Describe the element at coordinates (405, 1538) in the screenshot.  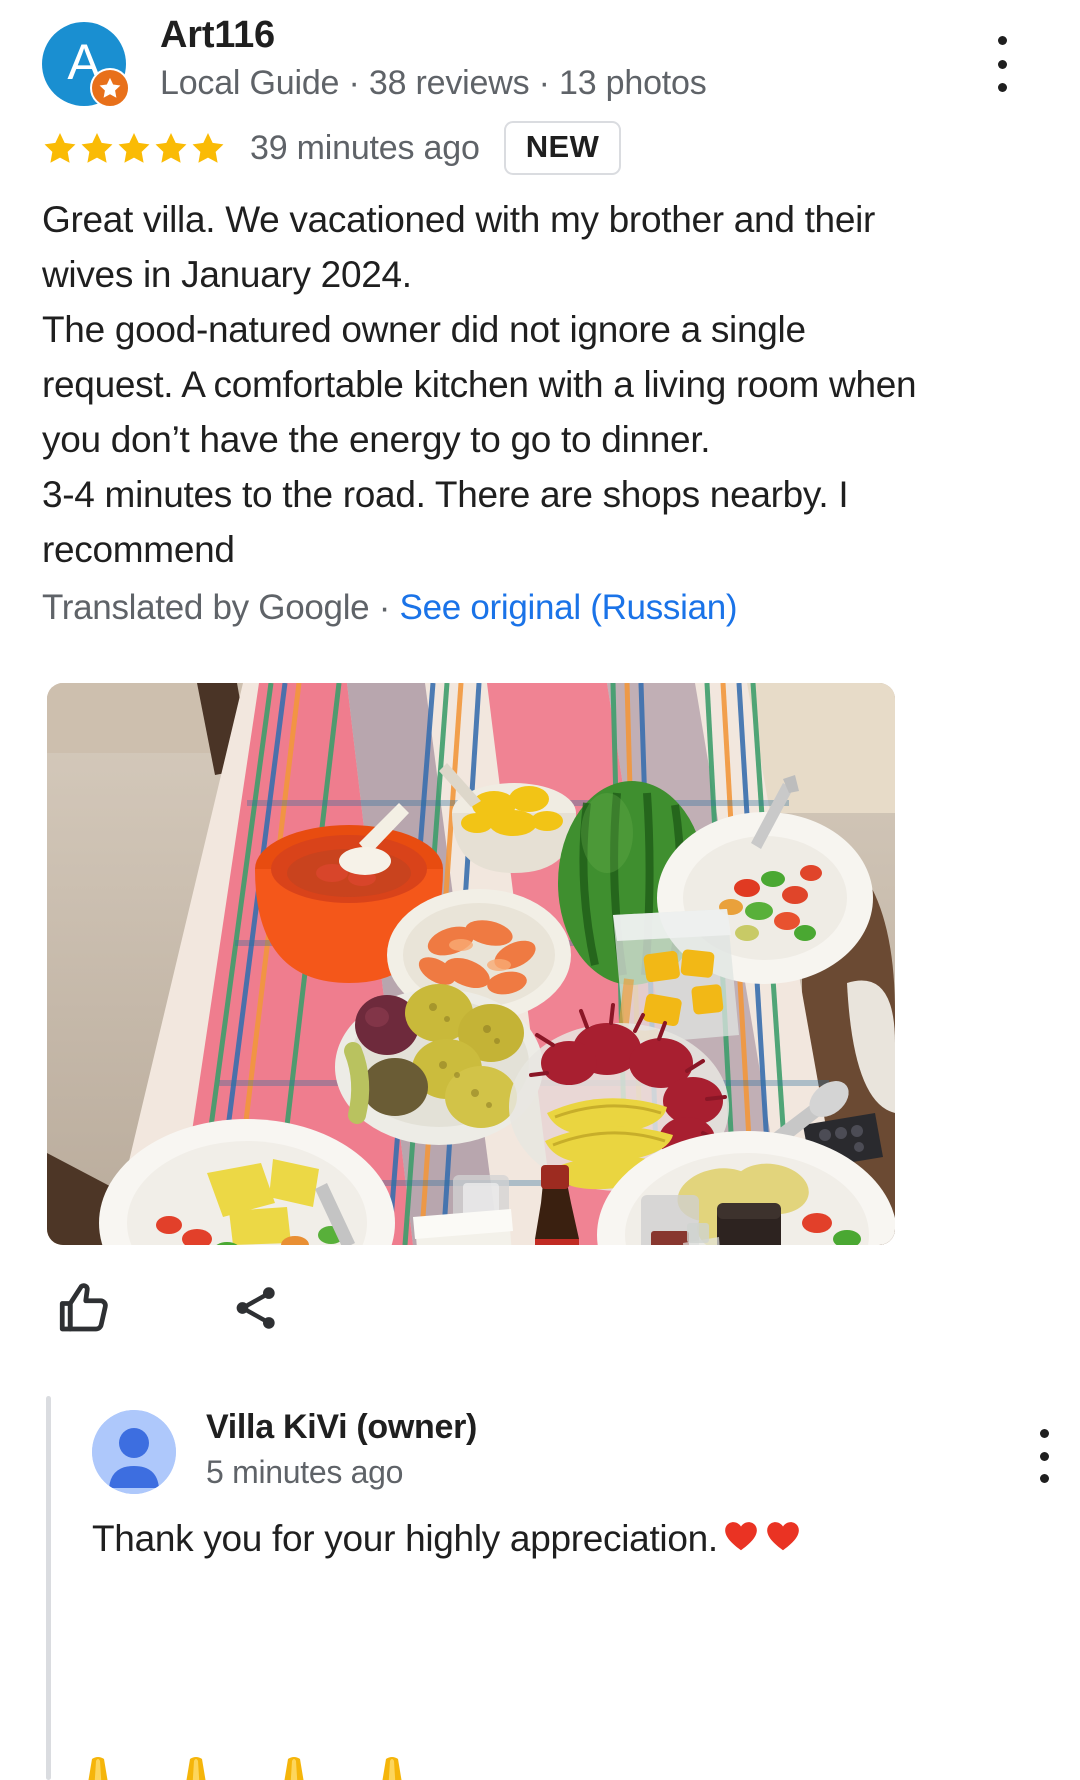
I see `owner-reply-message: Thank you for your highly appreciation.` at that location.